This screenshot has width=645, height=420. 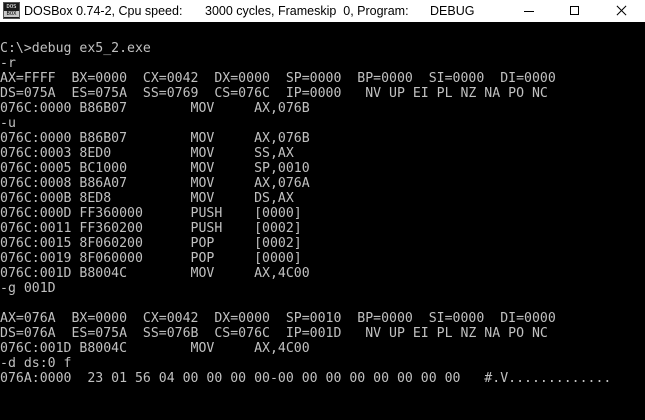 What do you see at coordinates (75, 48) in the screenshot?
I see `console-line: C:\>debug ex5_2.exe` at bounding box center [75, 48].